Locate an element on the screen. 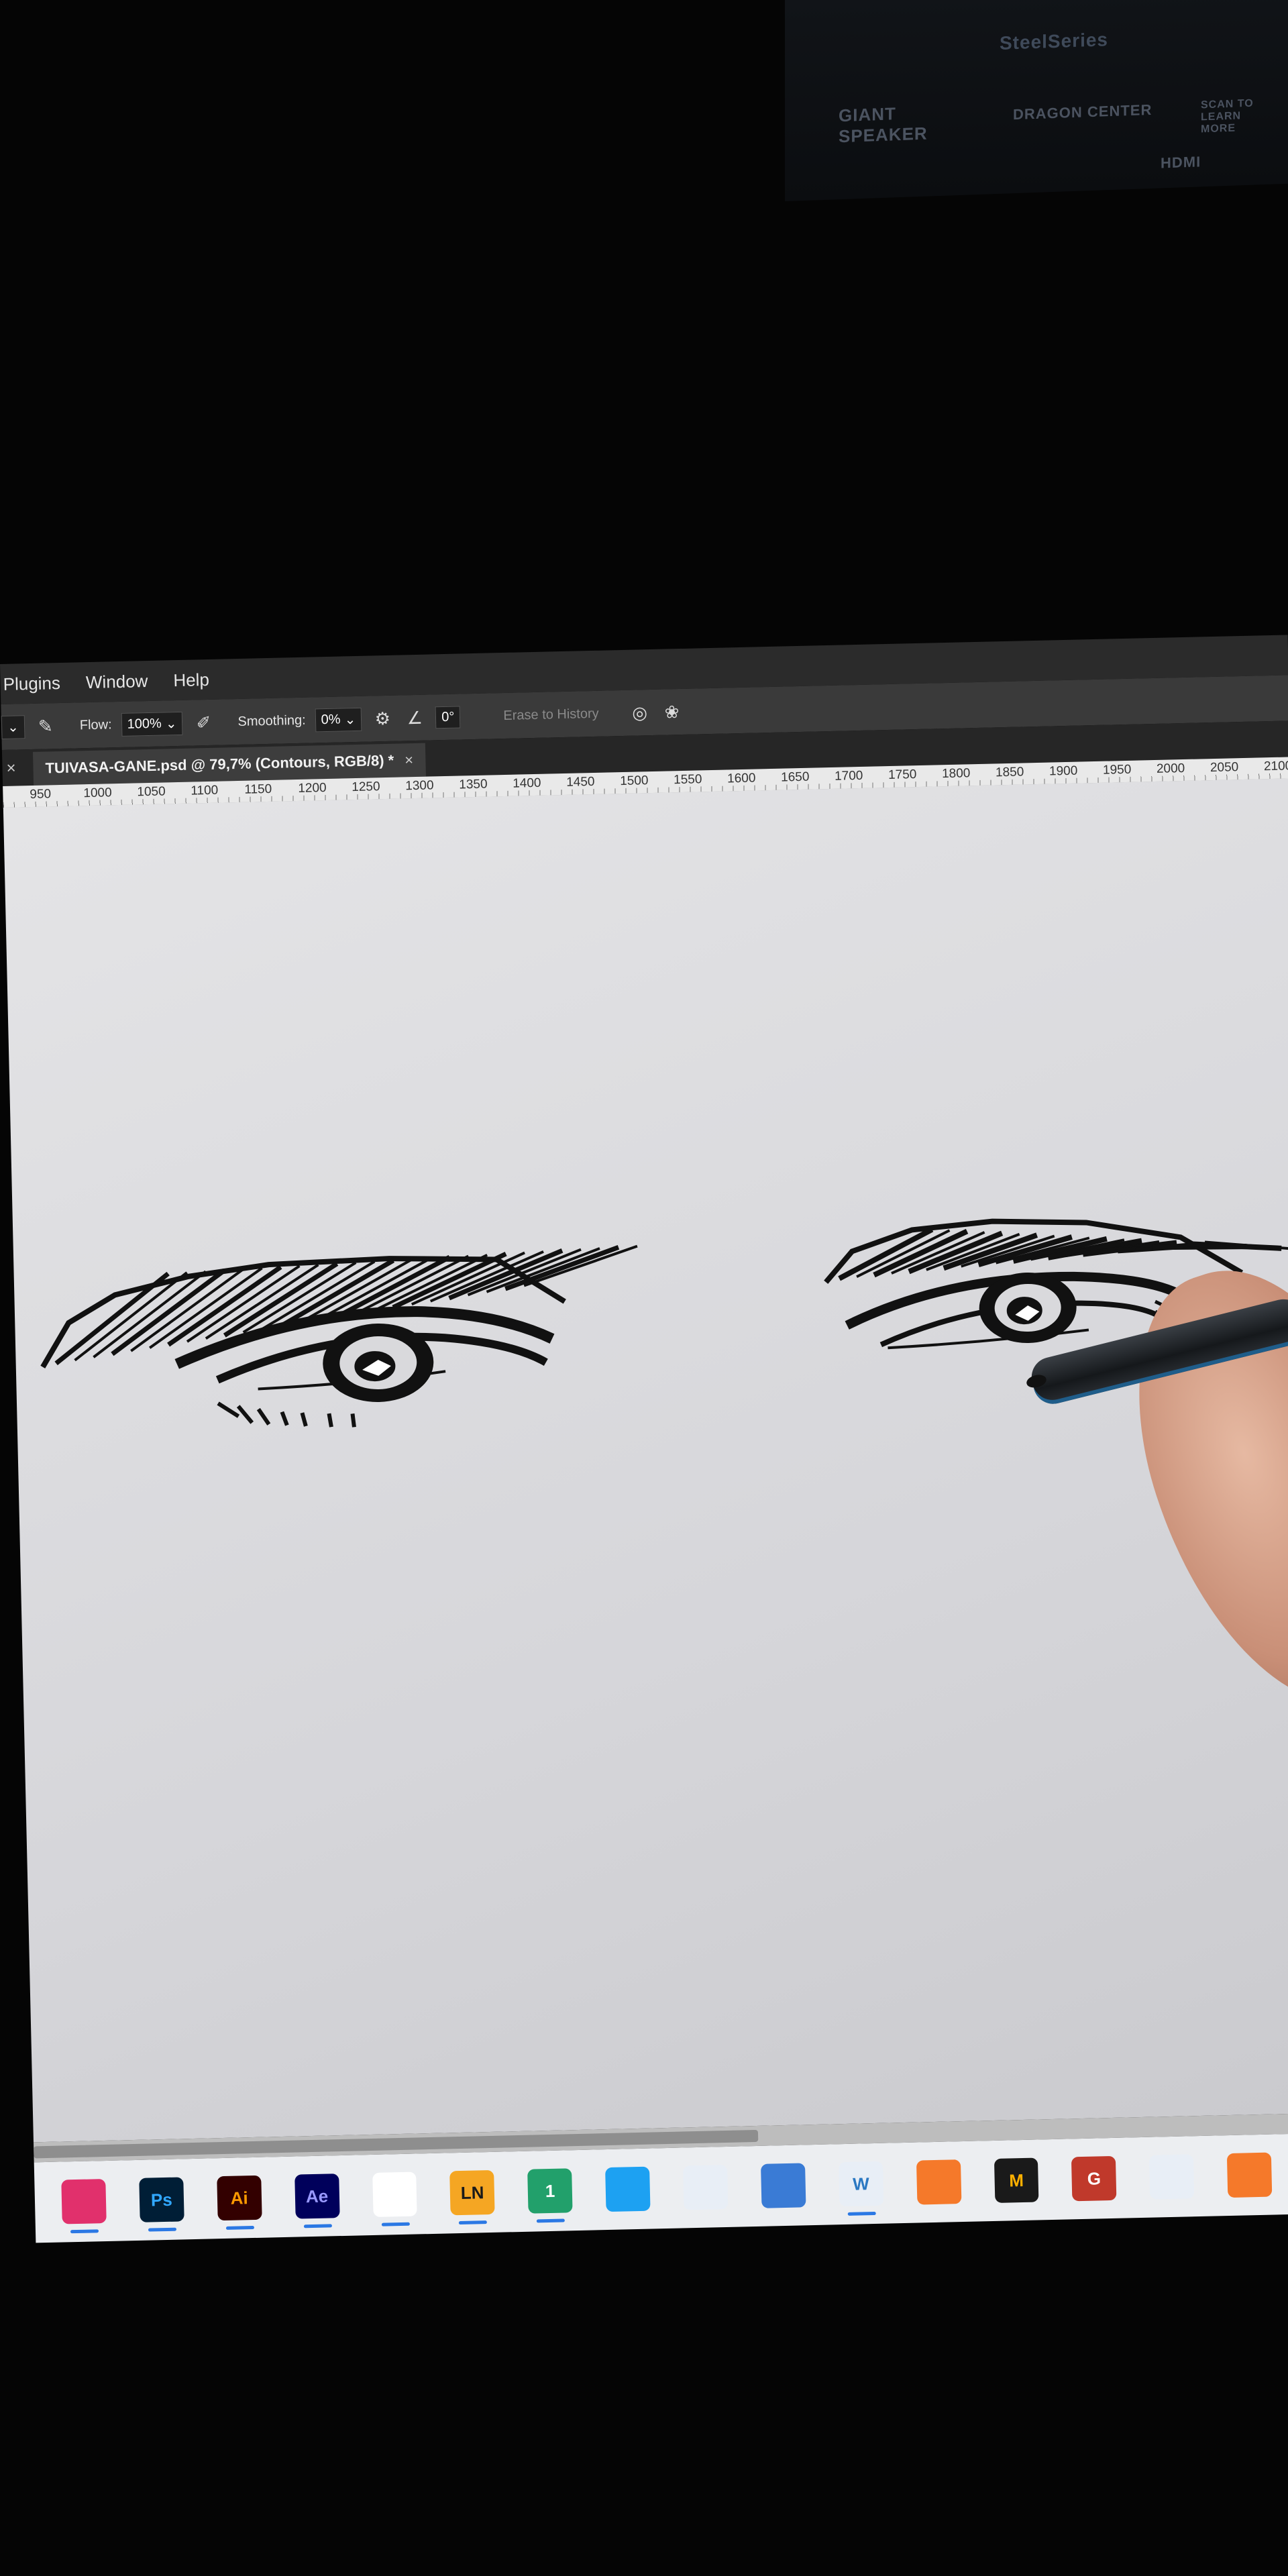 The image size is (1288, 2576). flow-label: Flow: is located at coordinates (95, 724).